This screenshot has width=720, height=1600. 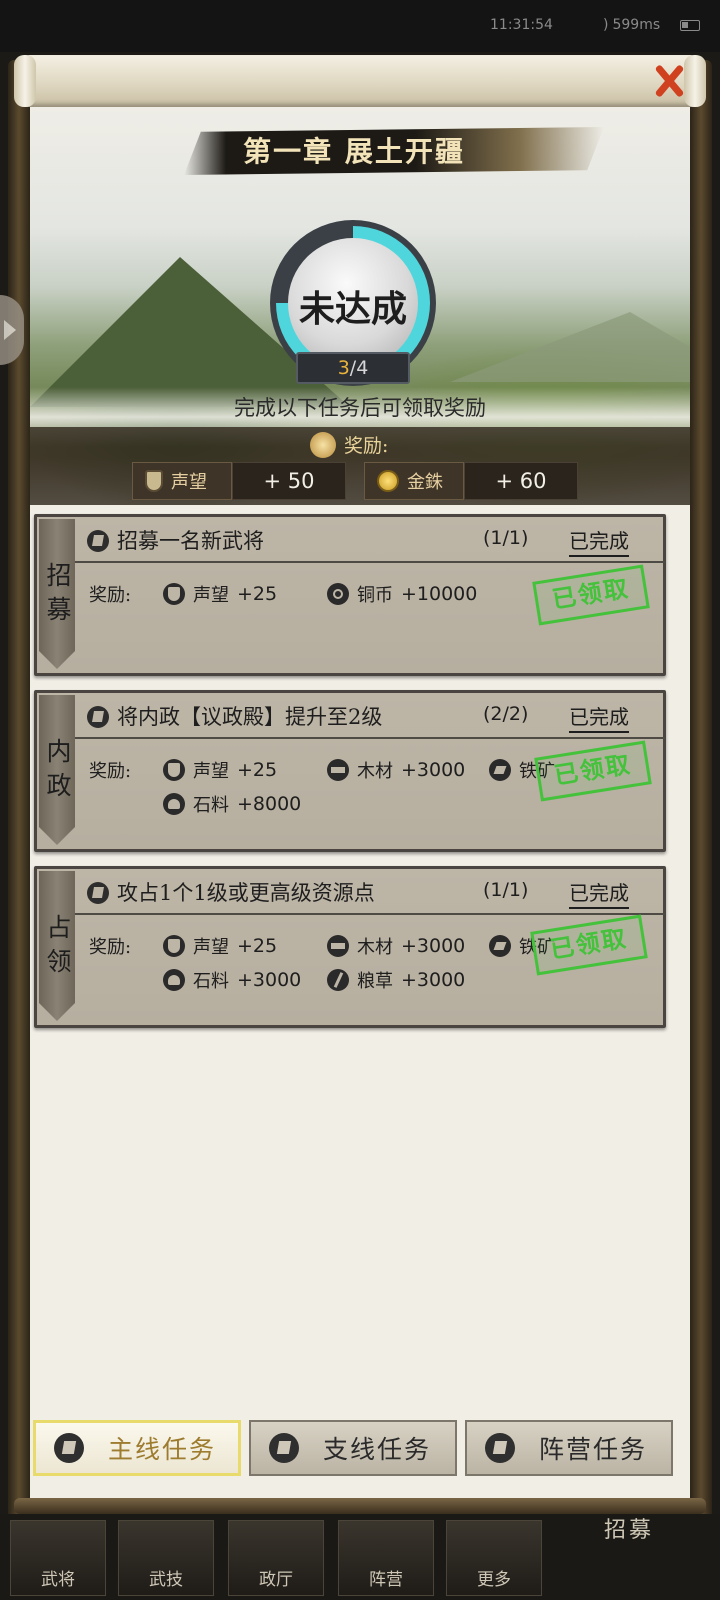 What do you see at coordinates (360, 81) in the screenshot?
I see `scroll-top-bar` at bounding box center [360, 81].